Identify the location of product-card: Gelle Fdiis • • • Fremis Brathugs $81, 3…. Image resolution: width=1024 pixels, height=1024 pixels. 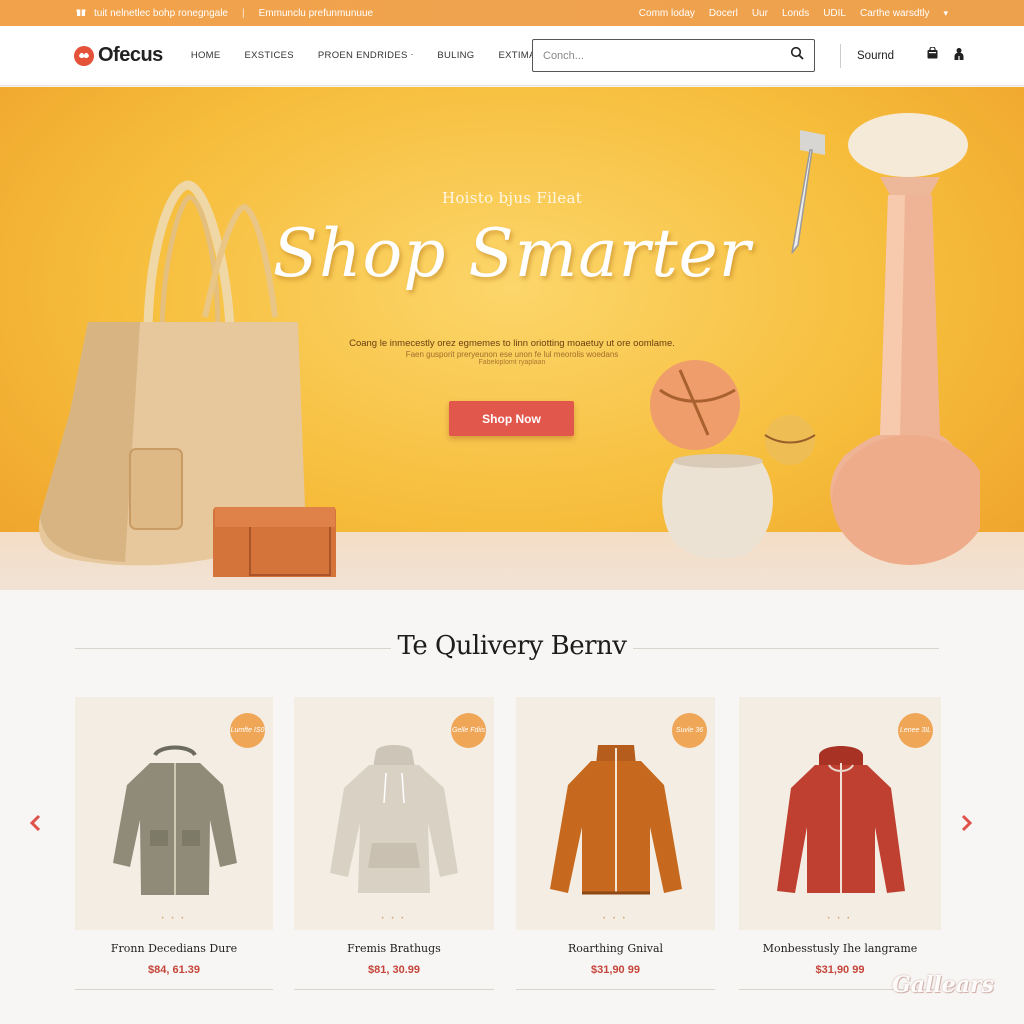
(394, 843).